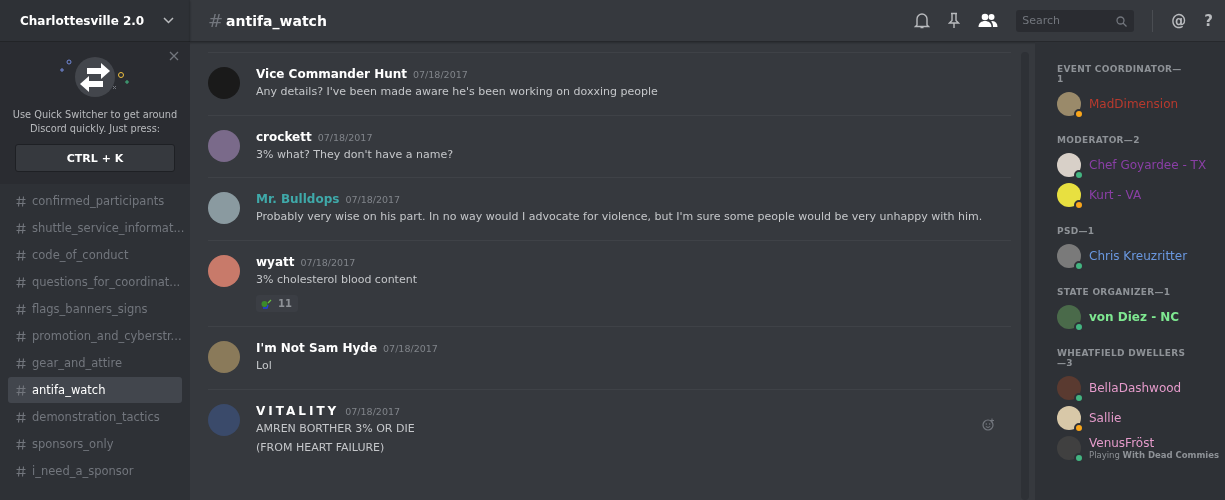 The image size is (1225, 500). I want to click on author-name: wyatt, so click(275, 261).